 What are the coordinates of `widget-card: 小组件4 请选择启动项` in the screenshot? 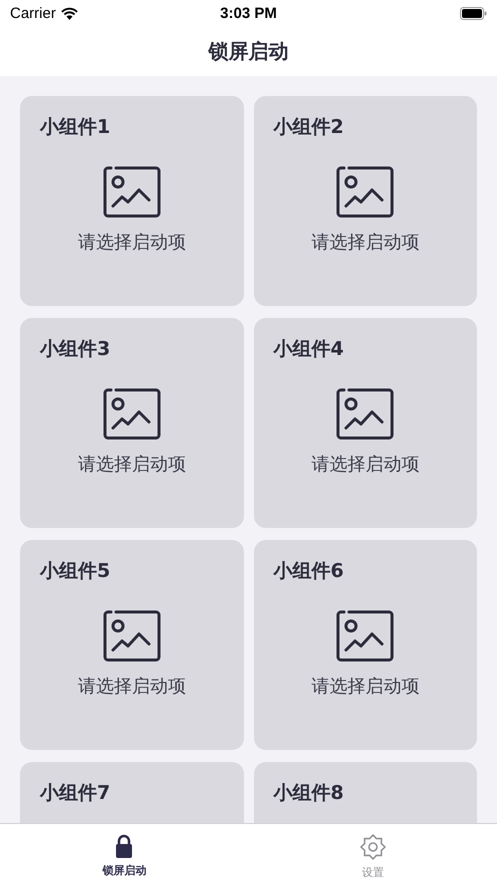 It's located at (365, 423).